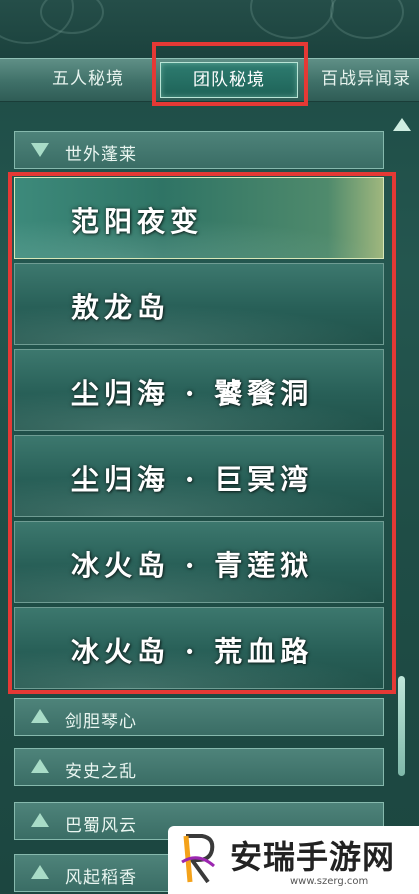 Image resolution: width=419 pixels, height=894 pixels. I want to click on tab-team: 团队秘境, so click(229, 80).